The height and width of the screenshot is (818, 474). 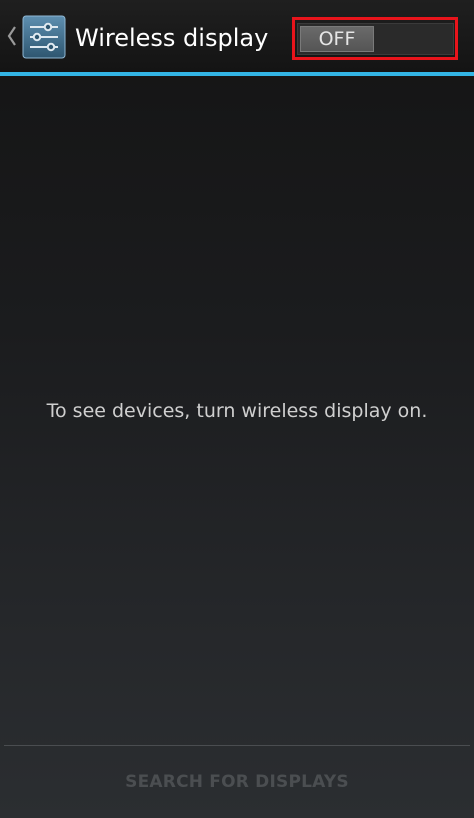 What do you see at coordinates (337, 39) in the screenshot?
I see `toggle-thumb: OFF` at bounding box center [337, 39].